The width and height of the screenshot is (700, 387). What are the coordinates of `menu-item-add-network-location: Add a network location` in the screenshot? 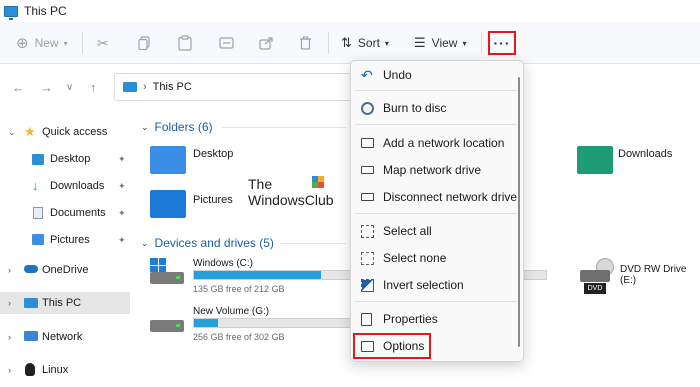 It's located at (436, 143).